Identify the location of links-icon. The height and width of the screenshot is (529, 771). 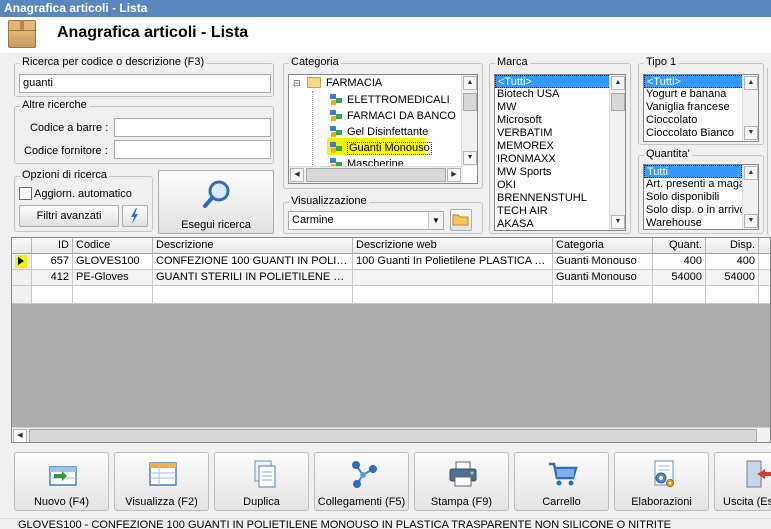
(364, 474).